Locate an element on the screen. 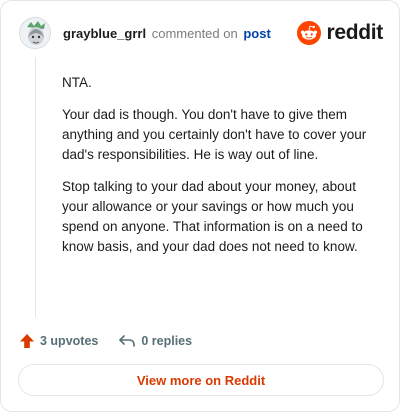 Image resolution: width=400 pixels, height=412 pixels. upvote-count: 3 upvotes is located at coordinates (69, 341).